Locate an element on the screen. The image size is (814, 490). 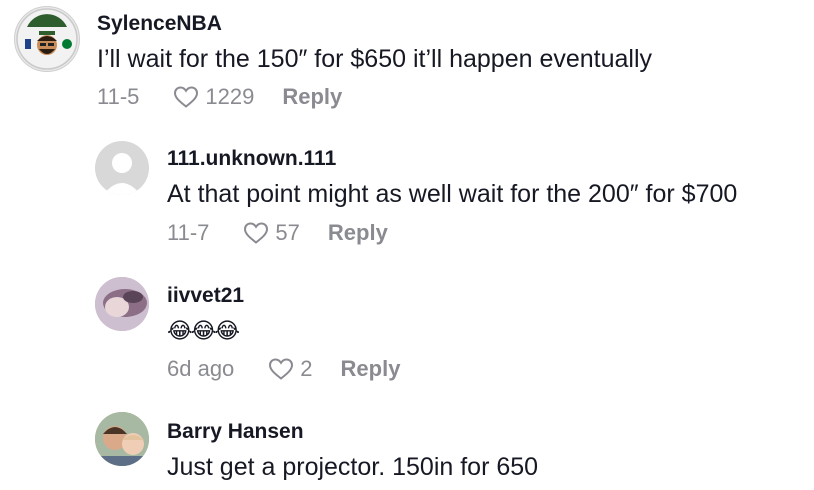
like-count: 1229 is located at coordinates (230, 96).